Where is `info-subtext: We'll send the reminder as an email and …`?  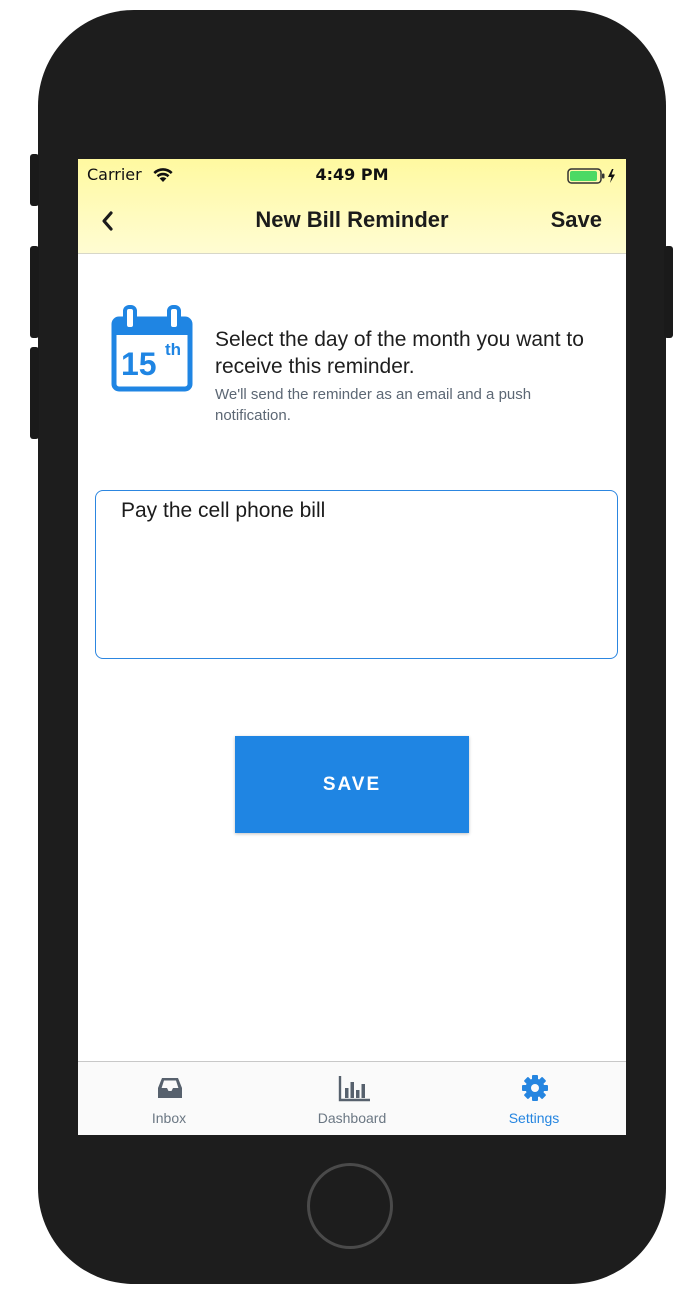 info-subtext: We'll send the reminder as an email and … is located at coordinates (373, 405).